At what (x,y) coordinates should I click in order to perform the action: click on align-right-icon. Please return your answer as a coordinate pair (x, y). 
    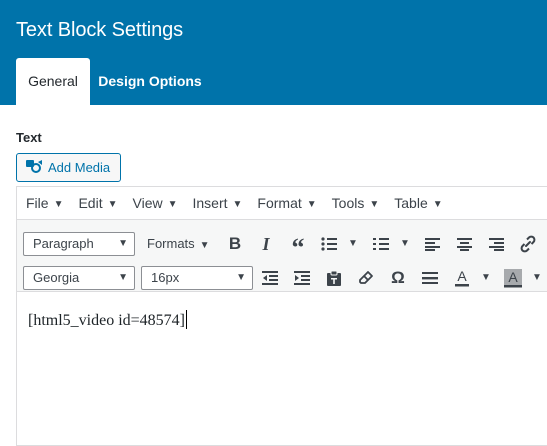
    Looking at the image, I should click on (496, 244).